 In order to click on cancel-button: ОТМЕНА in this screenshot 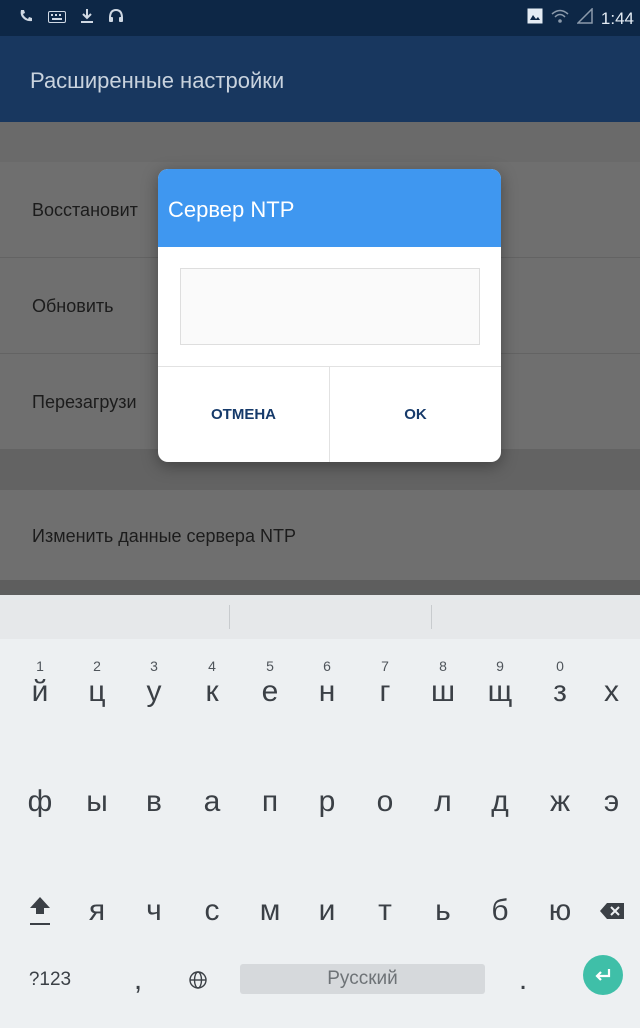, I will do `click(244, 414)`.